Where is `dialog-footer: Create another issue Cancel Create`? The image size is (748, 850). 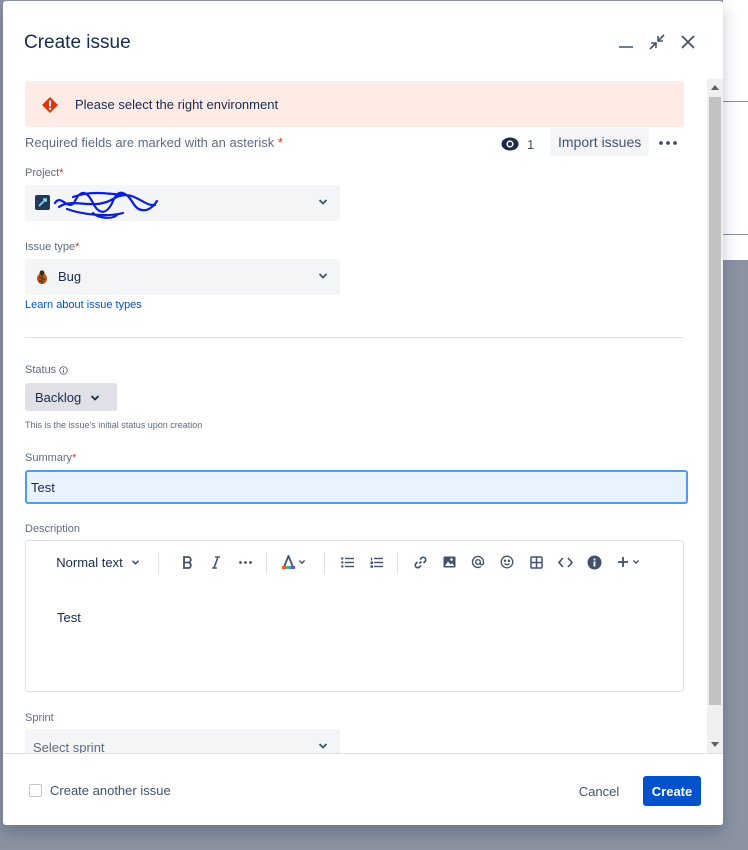 dialog-footer: Create another issue Cancel Create is located at coordinates (363, 789).